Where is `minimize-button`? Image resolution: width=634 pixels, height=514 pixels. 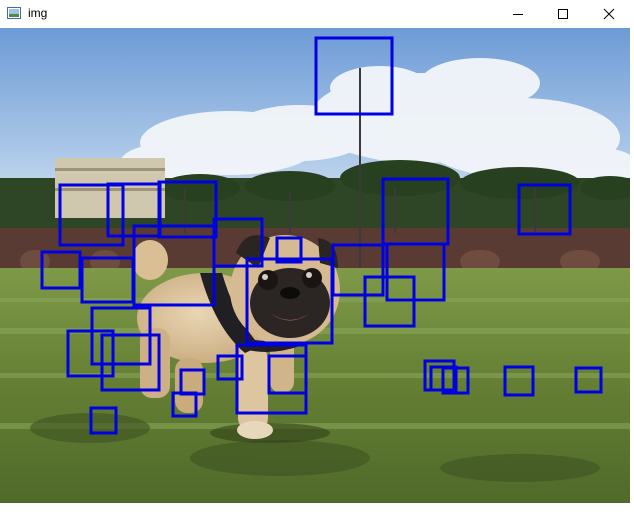 minimize-button is located at coordinates (518, 14).